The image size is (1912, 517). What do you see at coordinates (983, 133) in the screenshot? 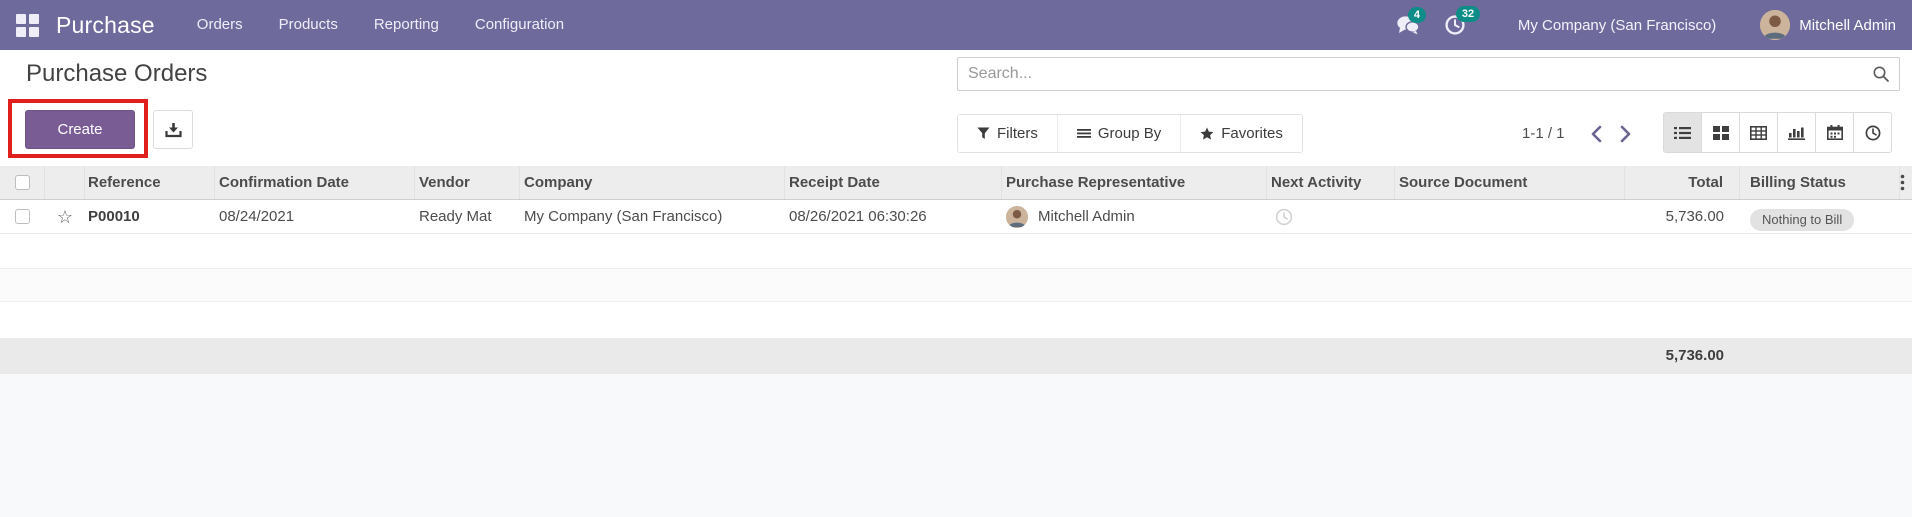
I see `filter-funnel-icon` at bounding box center [983, 133].